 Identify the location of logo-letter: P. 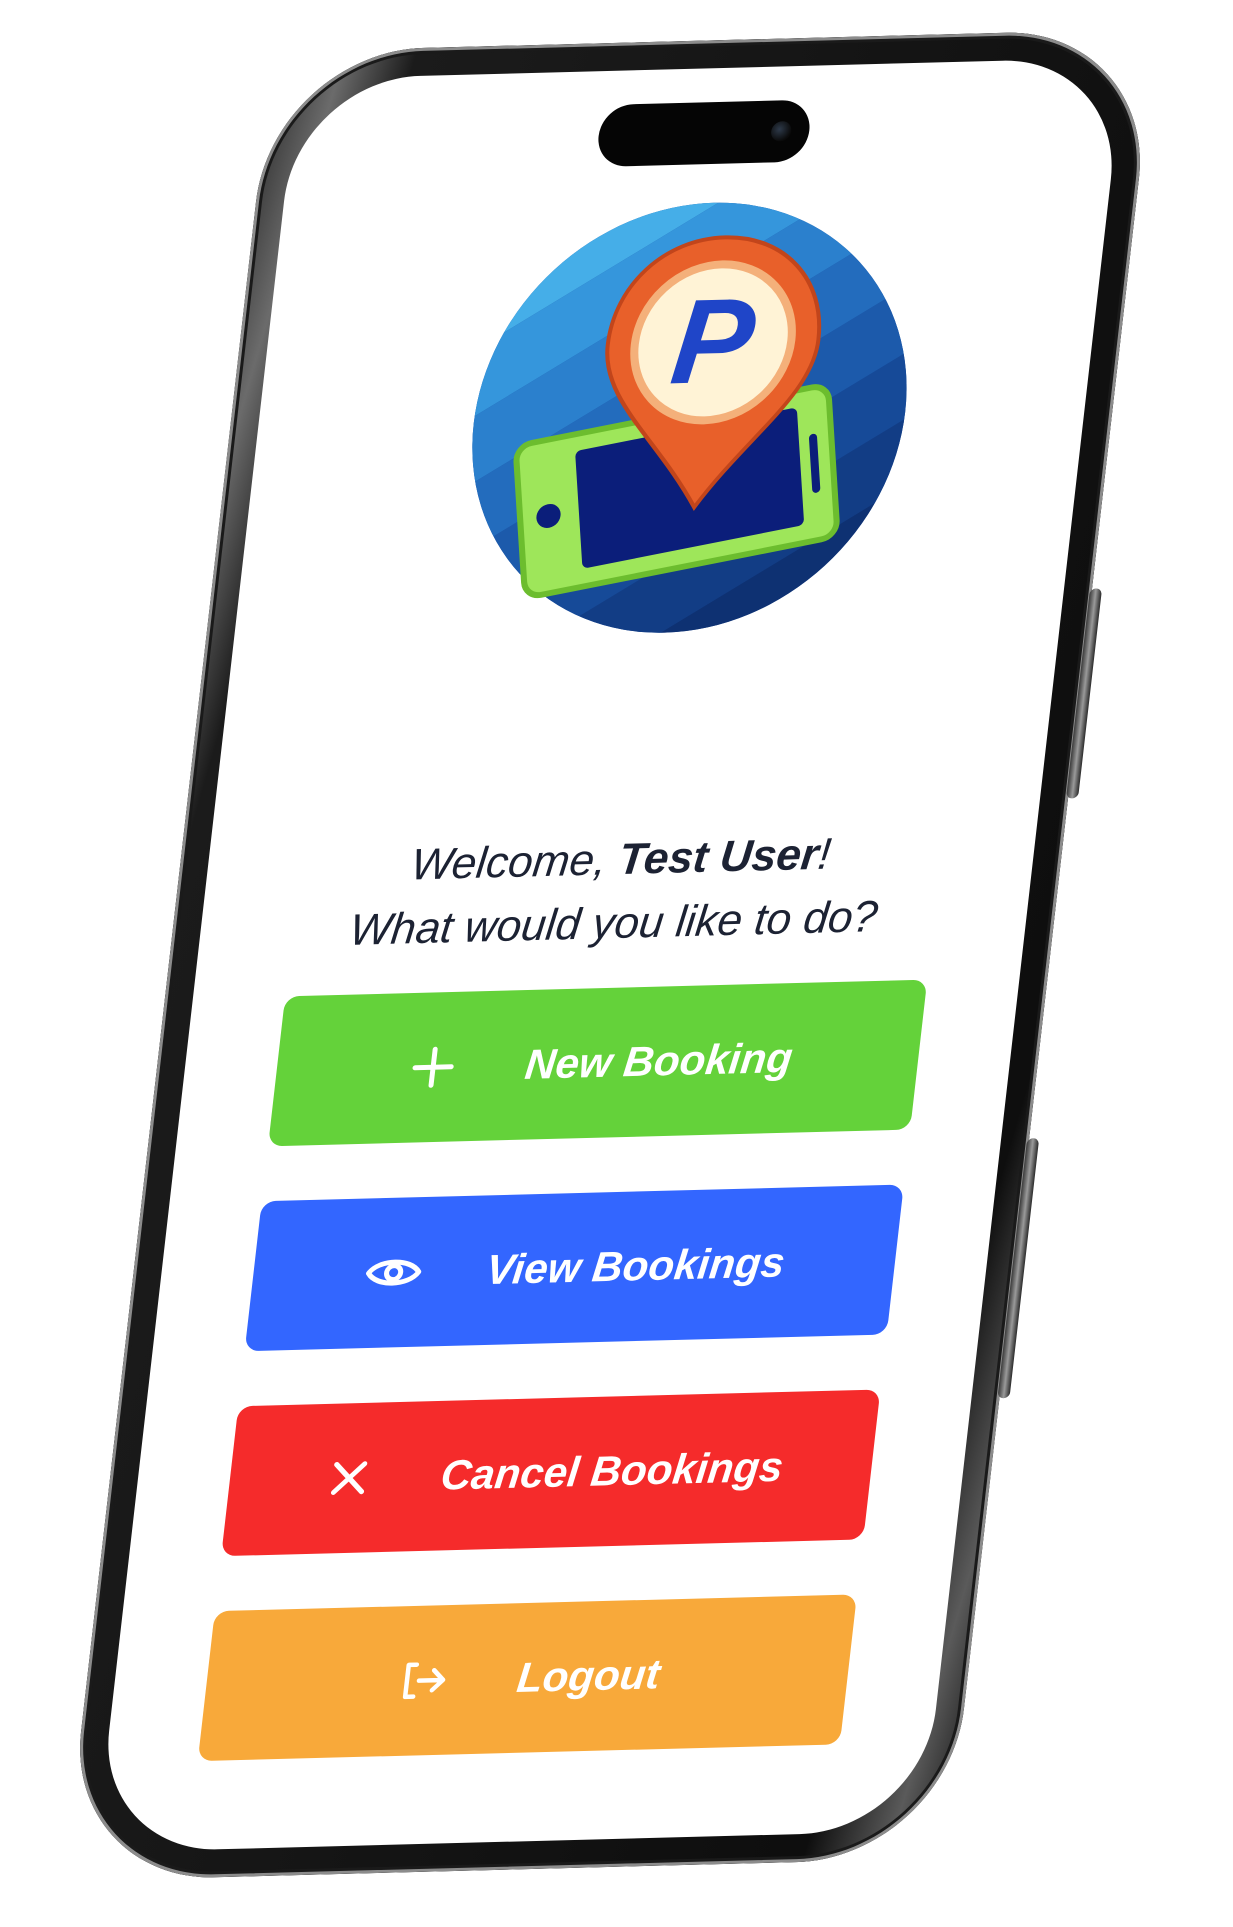
(713, 341).